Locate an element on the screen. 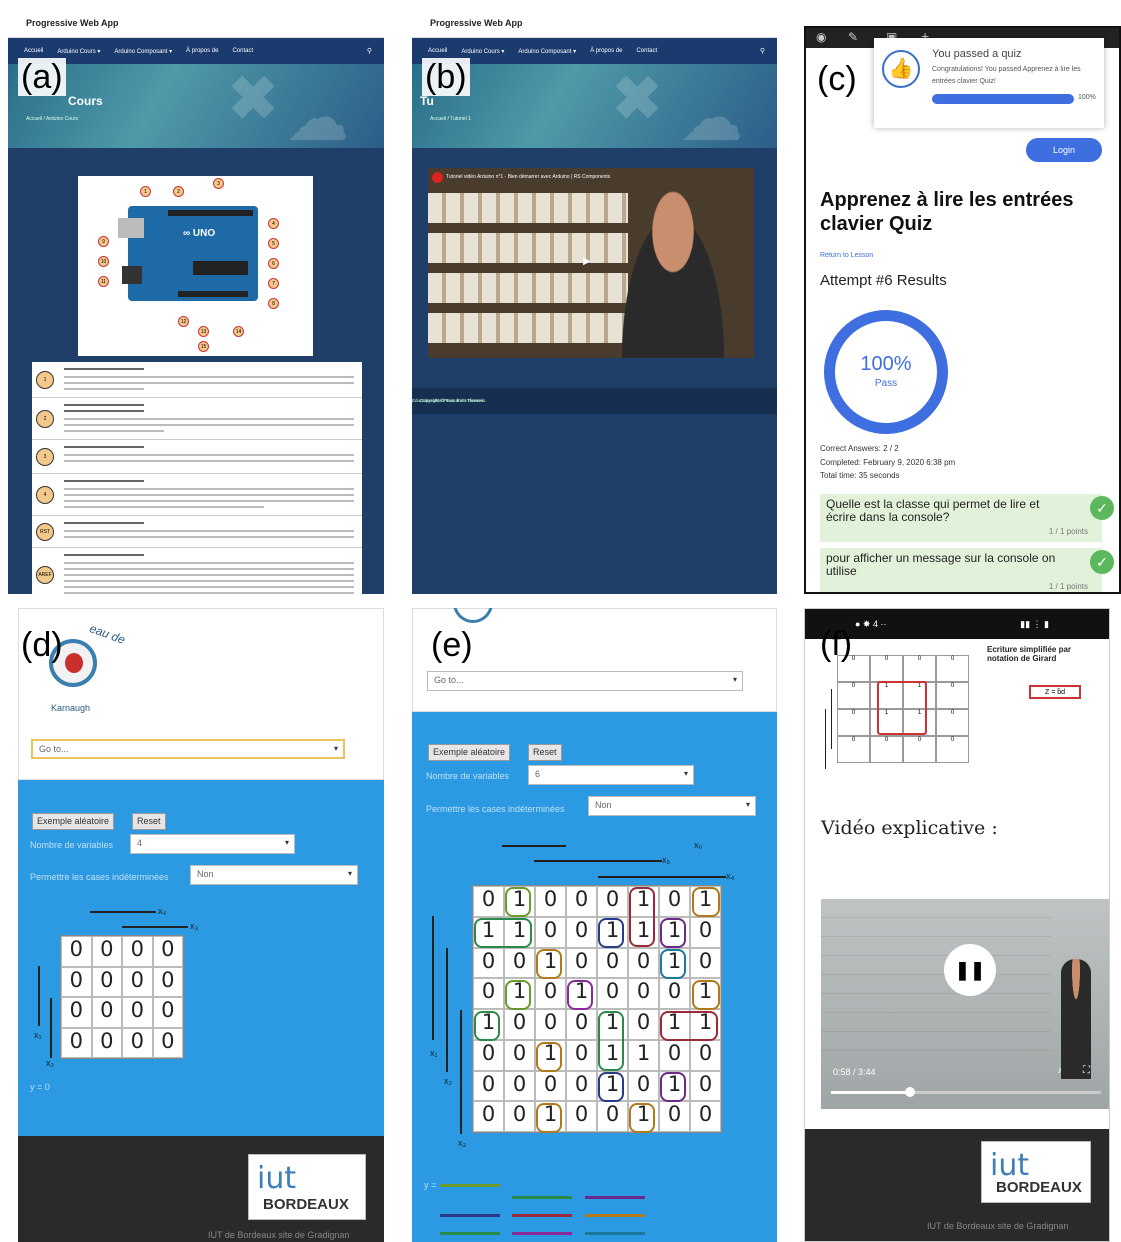 The image size is (1121, 1242). video-progress-bar is located at coordinates (966, 1092).